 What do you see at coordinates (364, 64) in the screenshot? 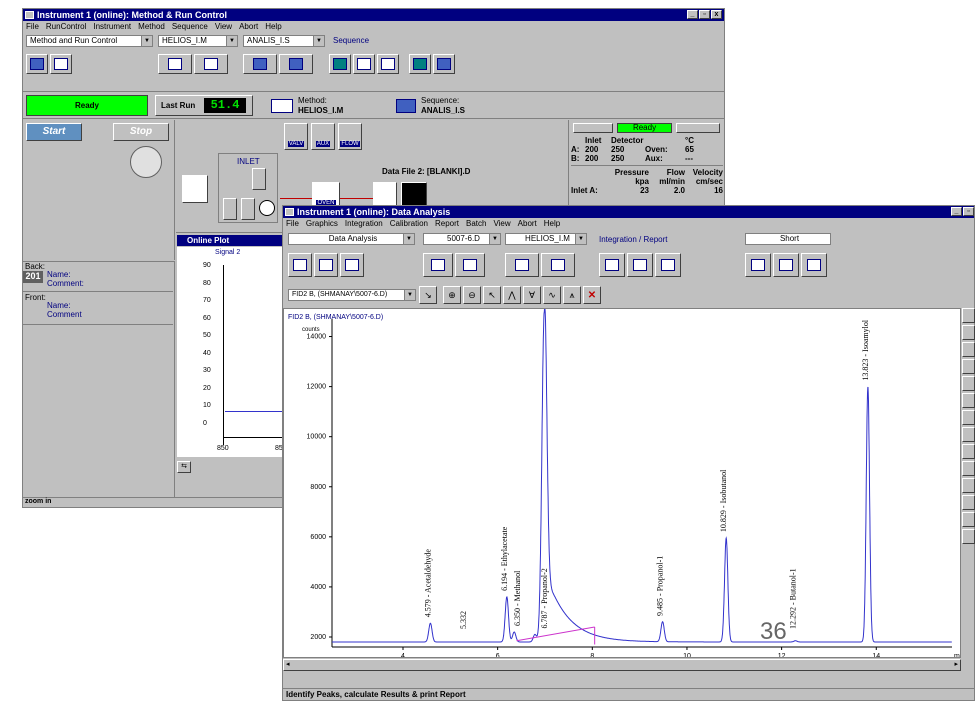
I see `seq-params-button` at bounding box center [364, 64].